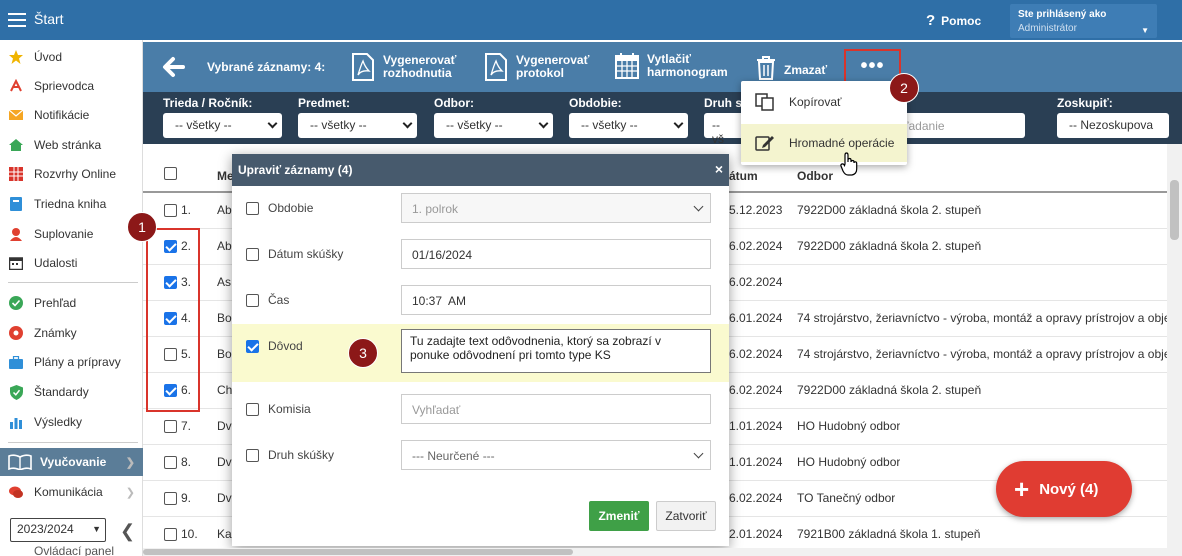  I want to click on delete-button: Zmazať, so click(791, 68).